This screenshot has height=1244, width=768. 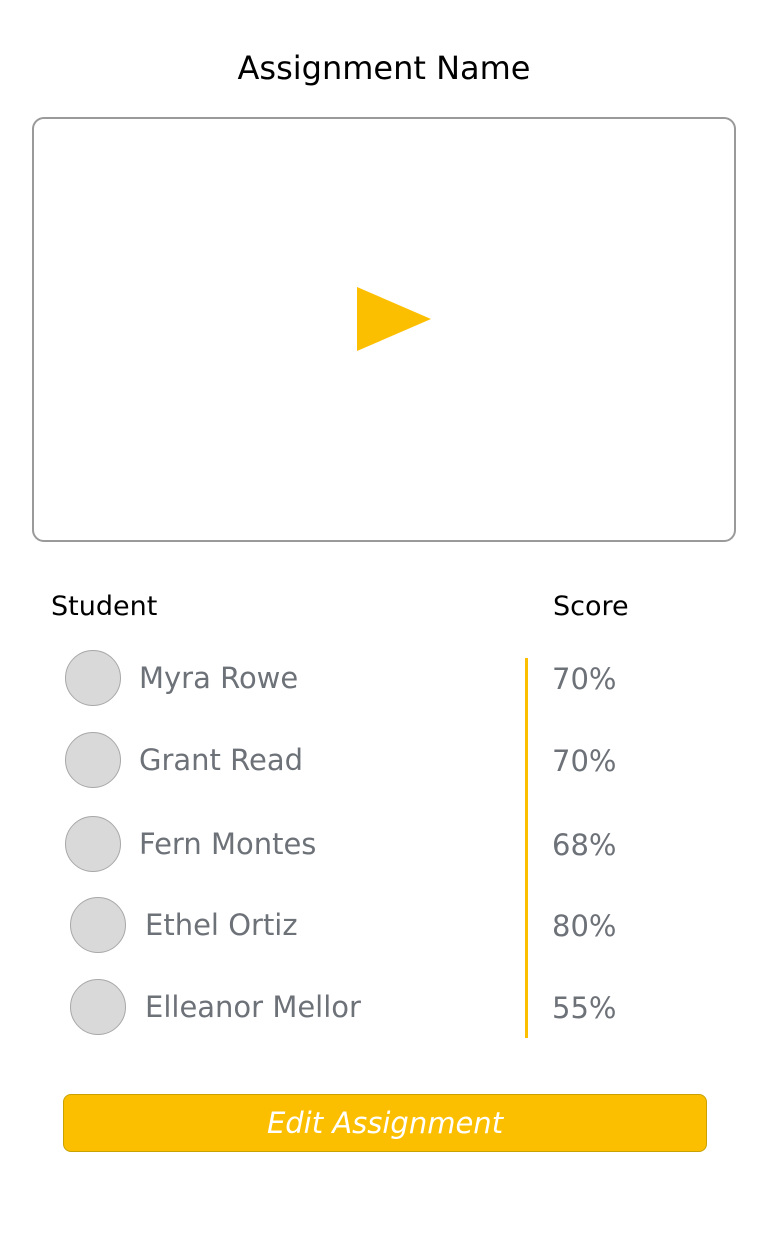 What do you see at coordinates (221, 760) in the screenshot?
I see `student-name: Grant Read` at bounding box center [221, 760].